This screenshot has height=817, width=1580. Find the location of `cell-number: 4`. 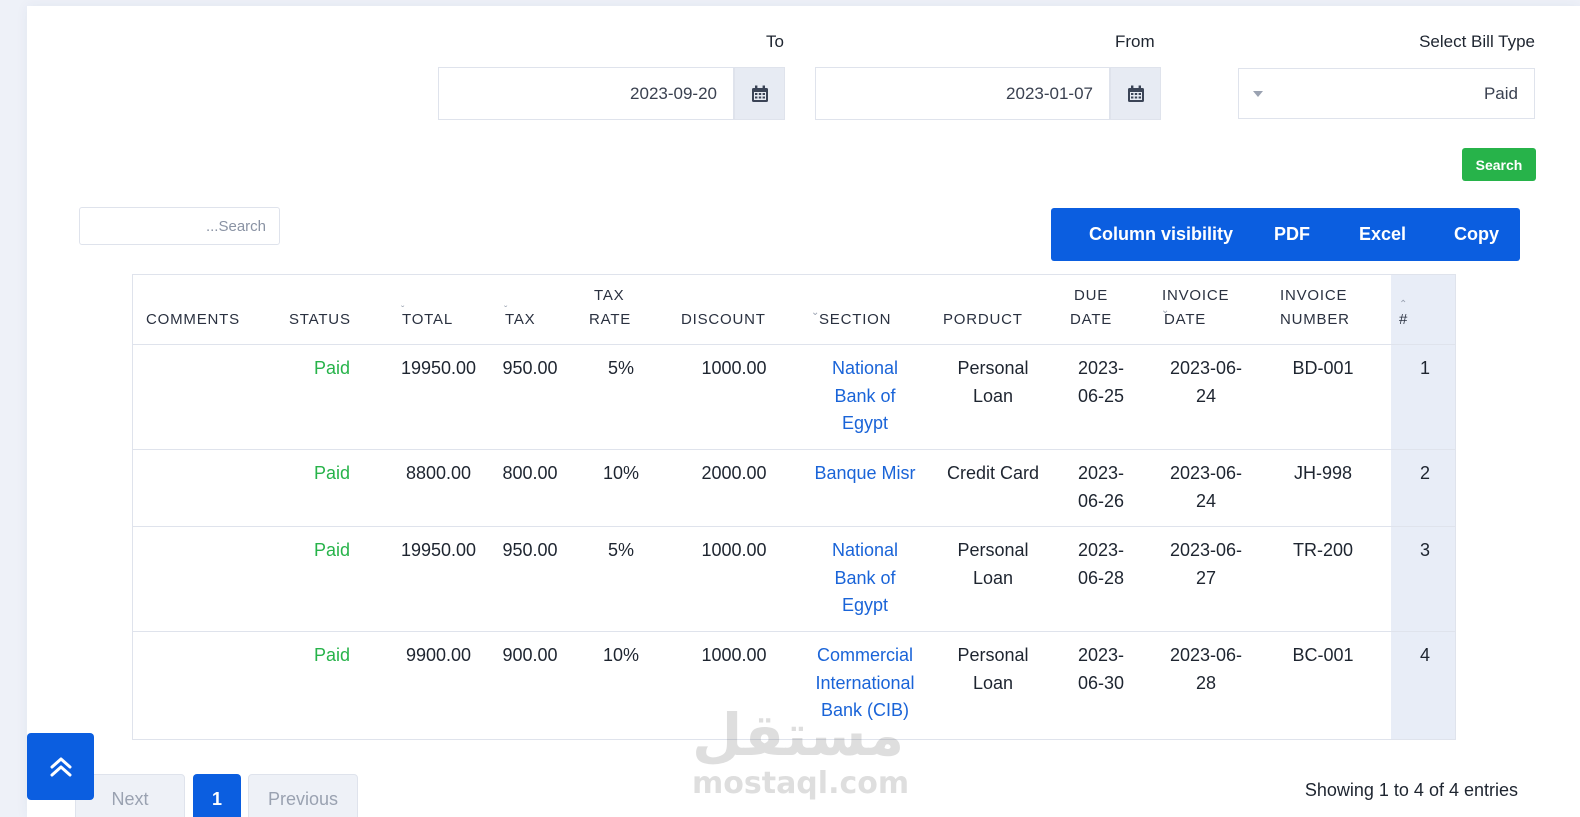

cell-number: 4 is located at coordinates (1424, 655).